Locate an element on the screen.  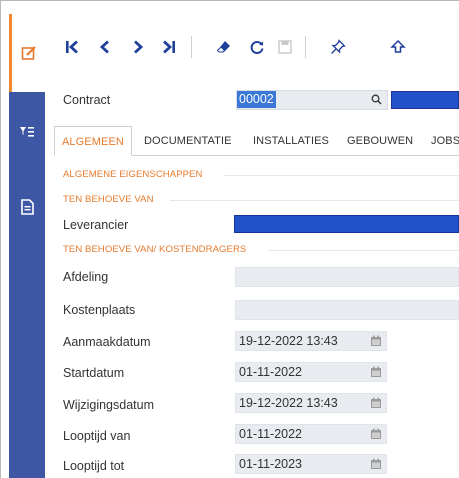
last-icon is located at coordinates (169, 47).